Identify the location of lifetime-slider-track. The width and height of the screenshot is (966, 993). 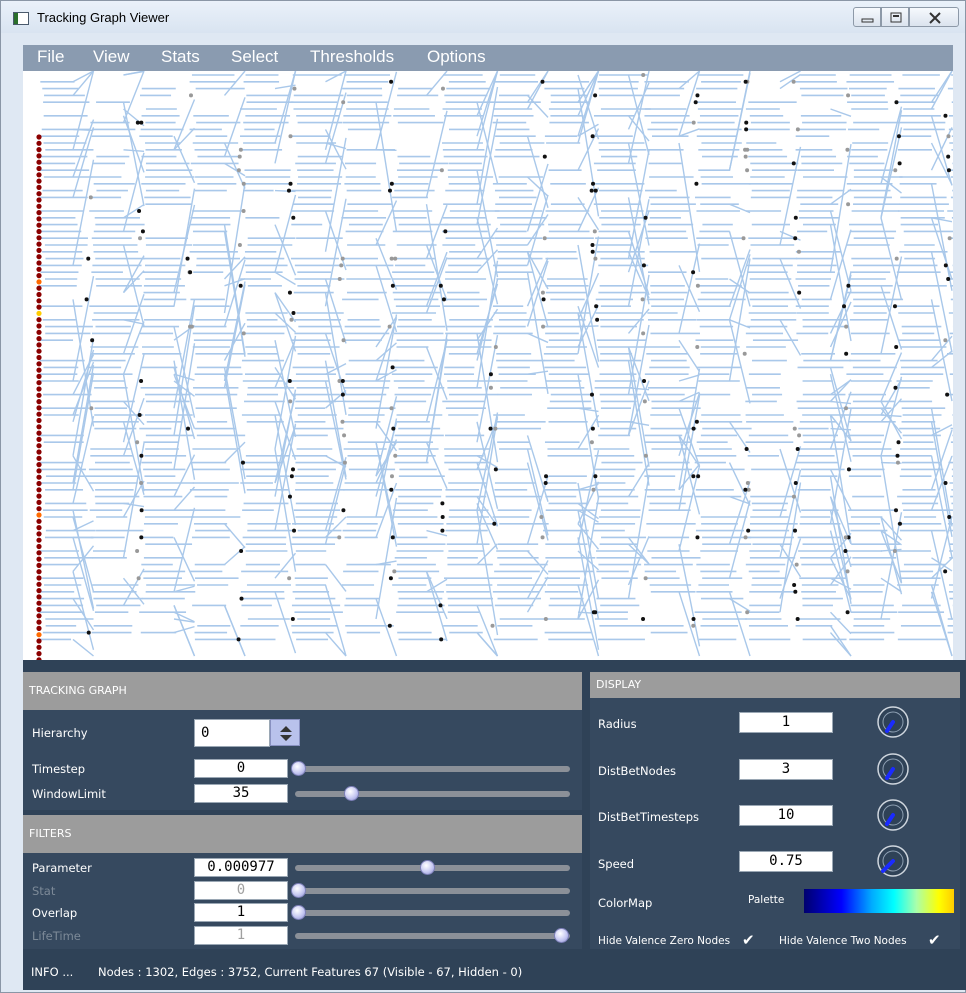
(432, 936).